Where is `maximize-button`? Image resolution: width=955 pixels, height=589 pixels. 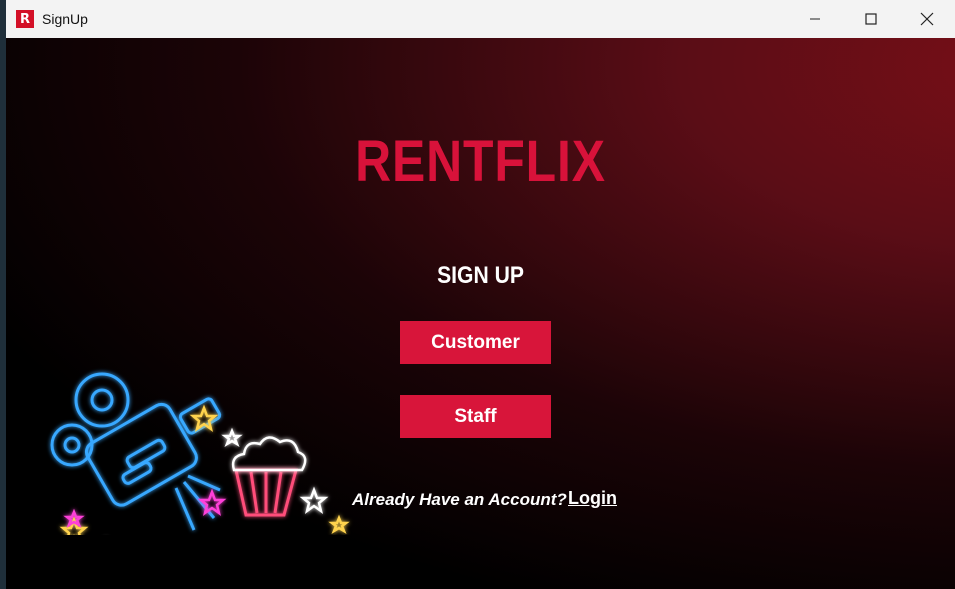
maximize-button is located at coordinates (871, 19).